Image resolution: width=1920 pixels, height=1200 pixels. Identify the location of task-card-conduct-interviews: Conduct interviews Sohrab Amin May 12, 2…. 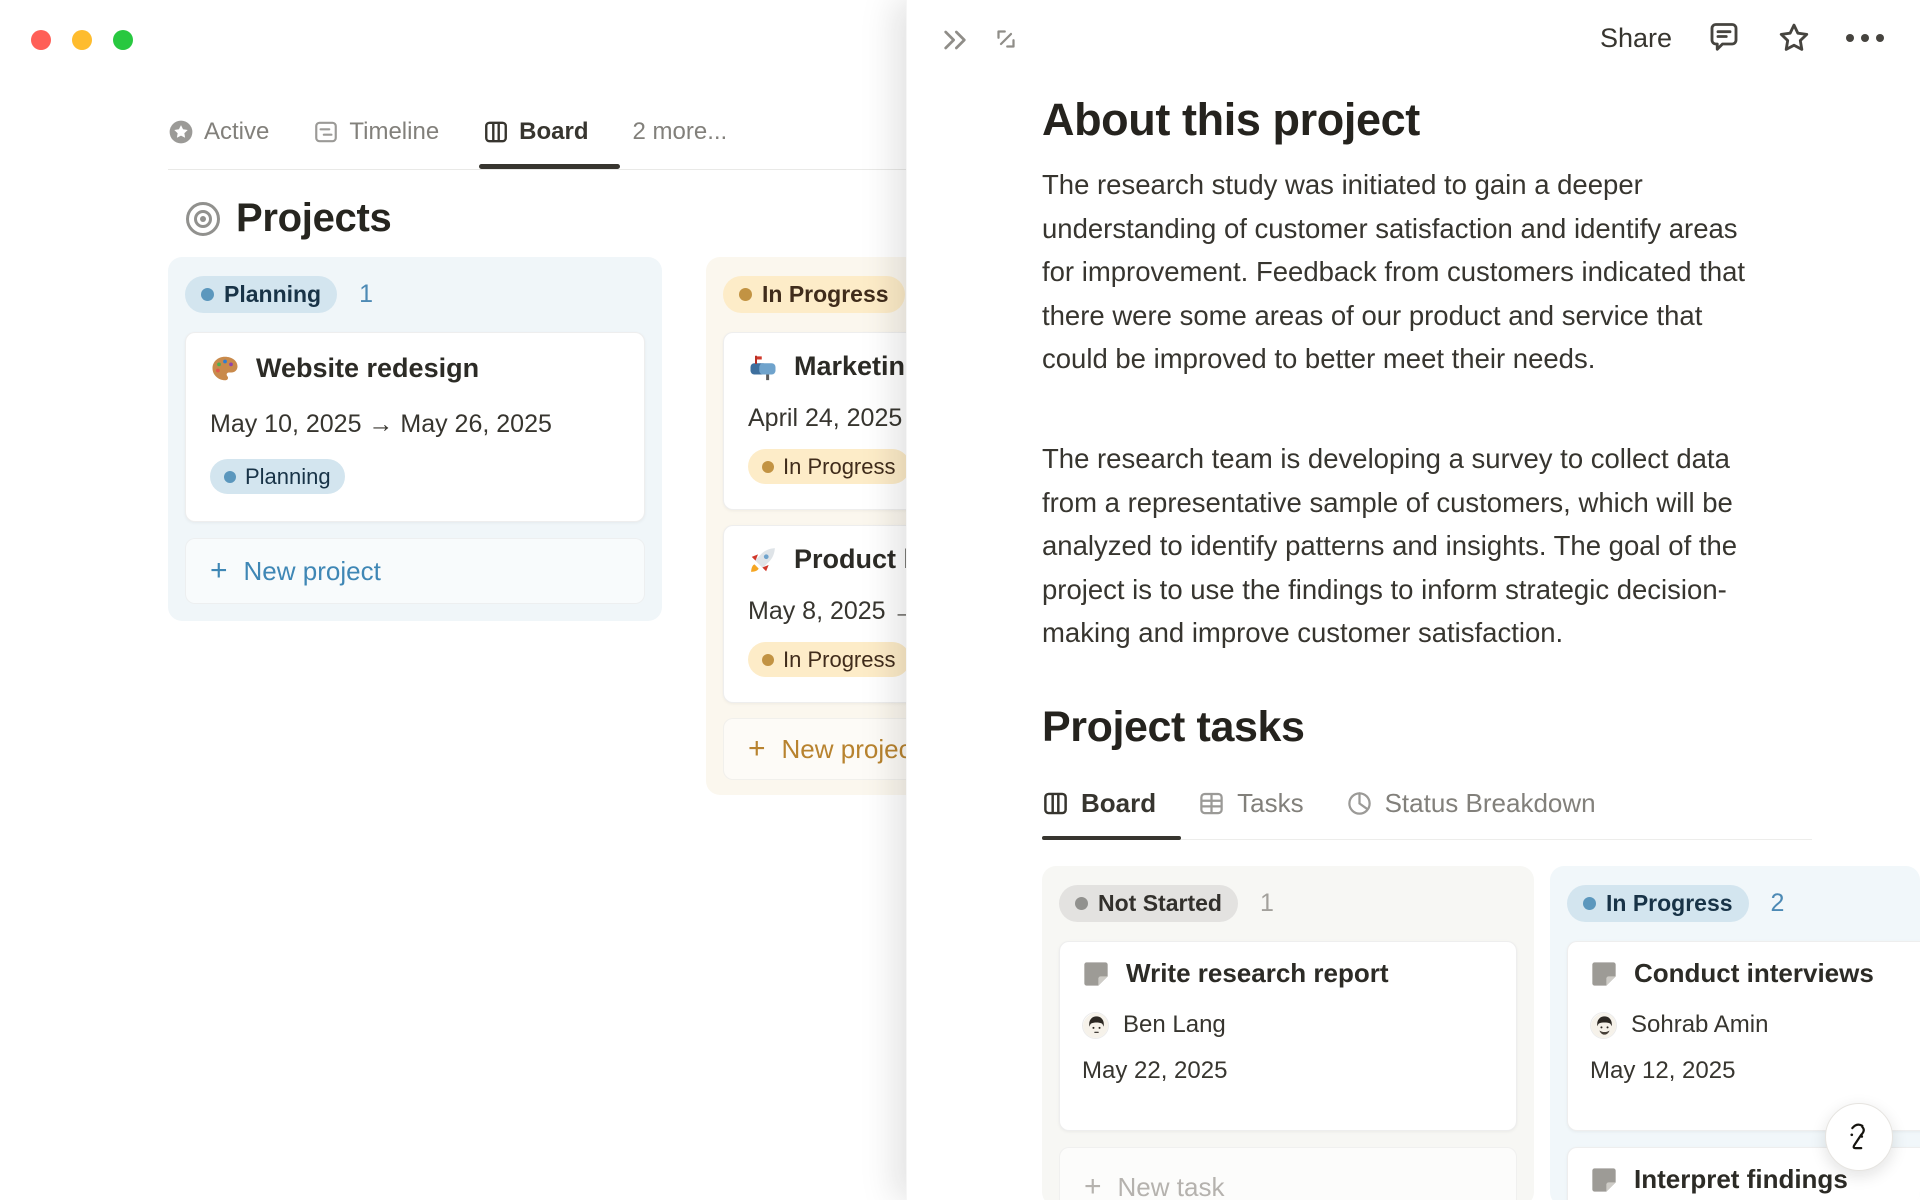
(1743, 1036).